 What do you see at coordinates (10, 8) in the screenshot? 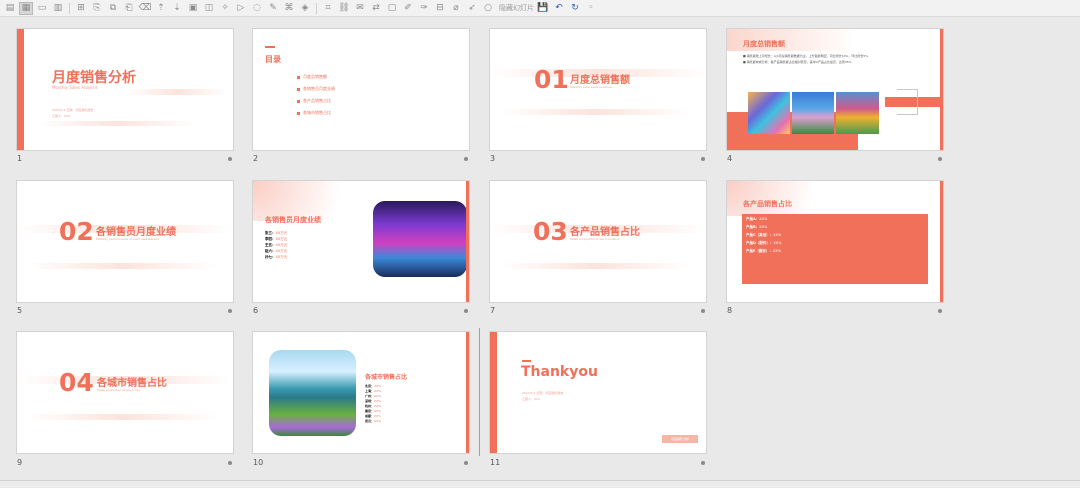
I see `normal-view-icon: ▤` at bounding box center [10, 8].